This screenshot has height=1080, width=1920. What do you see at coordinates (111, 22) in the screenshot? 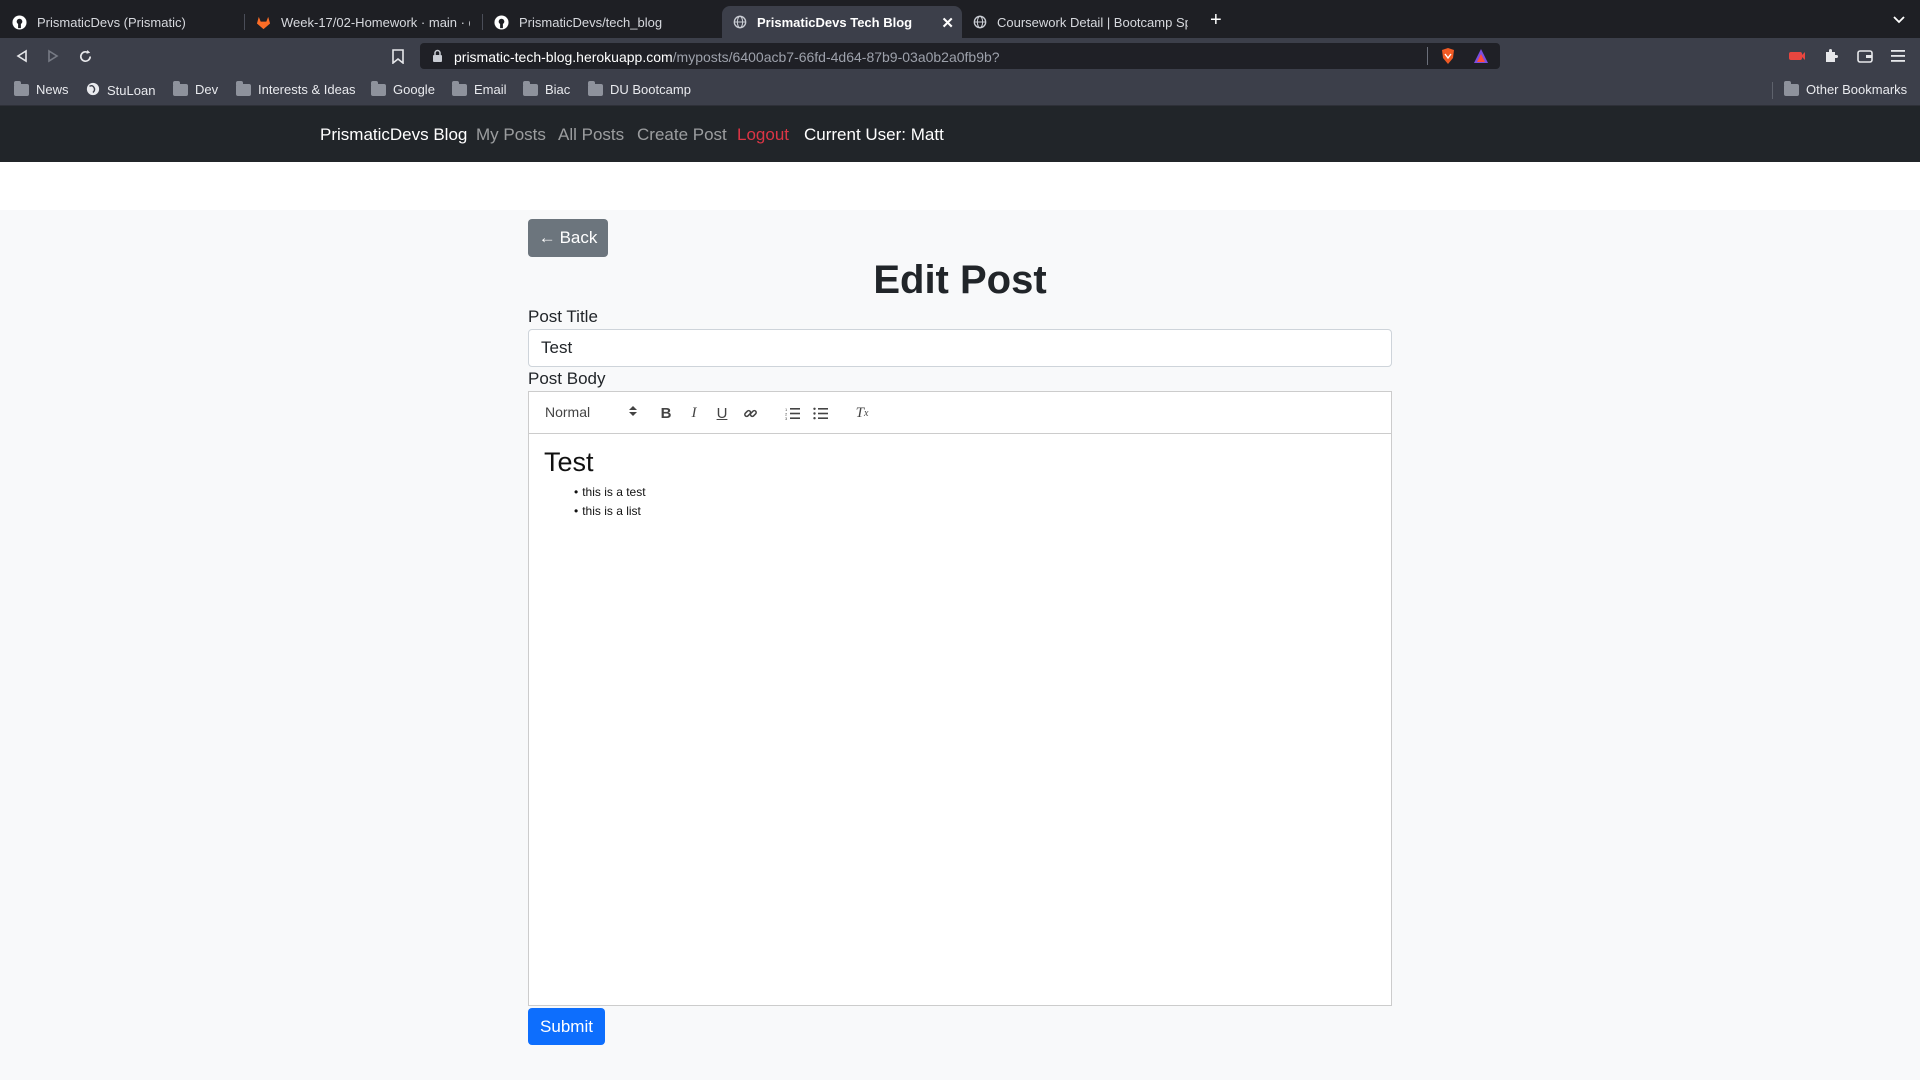
I see `tab-title: PrismaticDevs (Prismatic)` at bounding box center [111, 22].